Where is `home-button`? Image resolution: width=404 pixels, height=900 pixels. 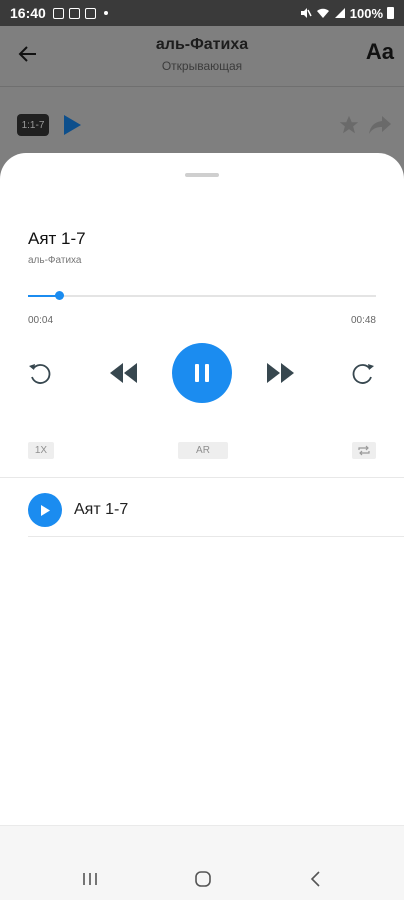 home-button is located at coordinates (203, 879).